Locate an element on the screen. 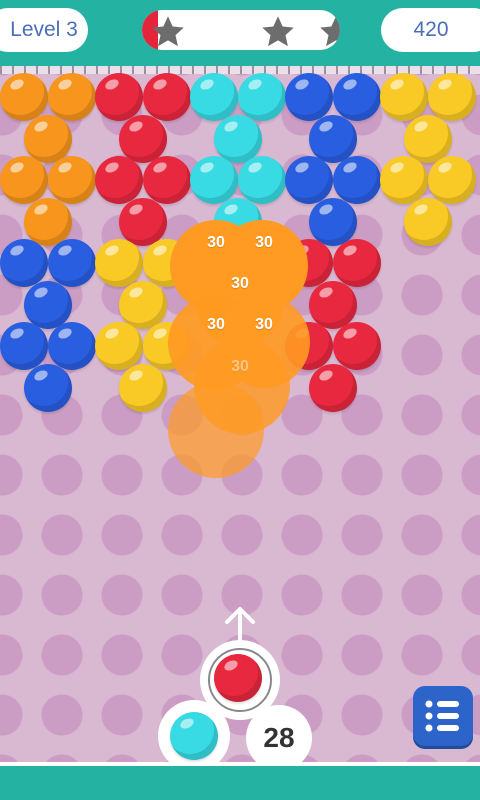 This screenshot has height=800, width=480. menu-button is located at coordinates (443, 716).